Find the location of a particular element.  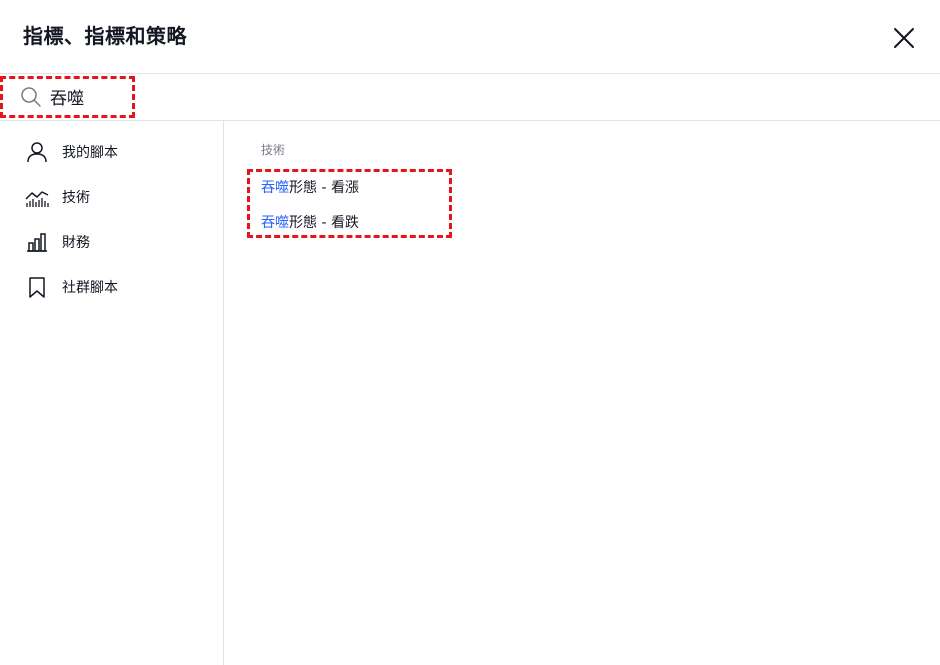

result-rest-text: 形態 - 看跌 is located at coordinates (324, 223).